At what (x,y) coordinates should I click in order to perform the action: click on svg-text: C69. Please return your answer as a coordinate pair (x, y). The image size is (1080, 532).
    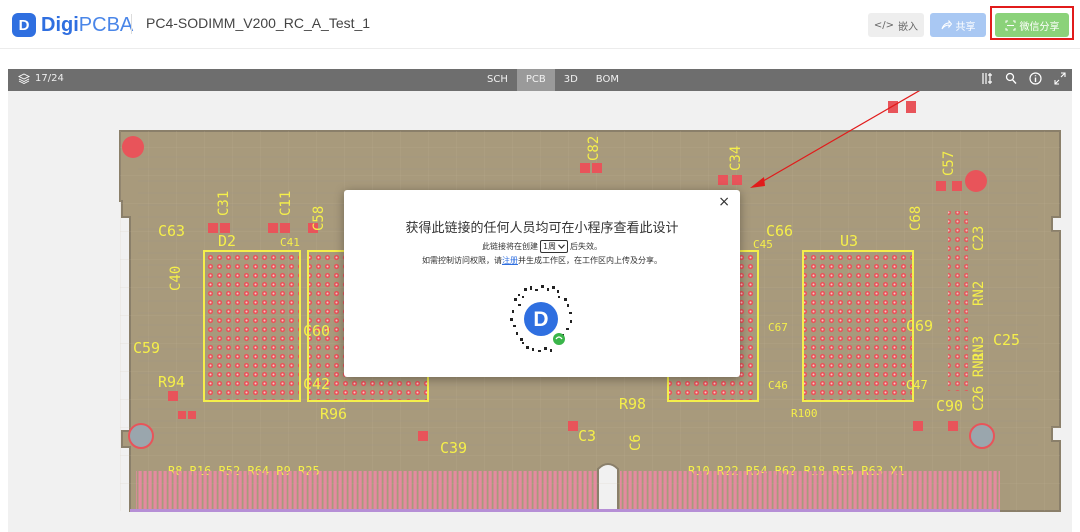
    Looking at the image, I should click on (919, 326).